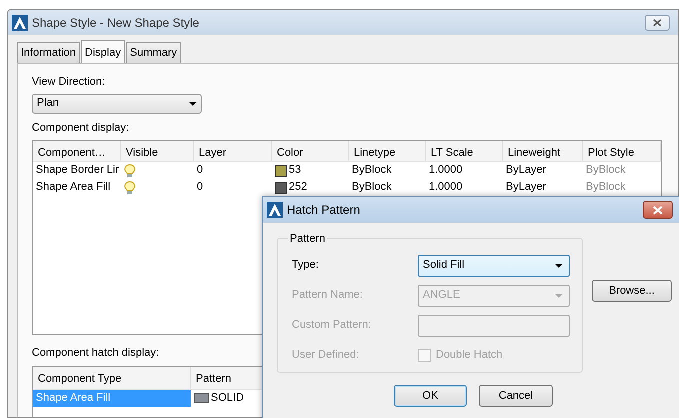  What do you see at coordinates (157, 151) in the screenshot?
I see `column-header: Visible` at bounding box center [157, 151].